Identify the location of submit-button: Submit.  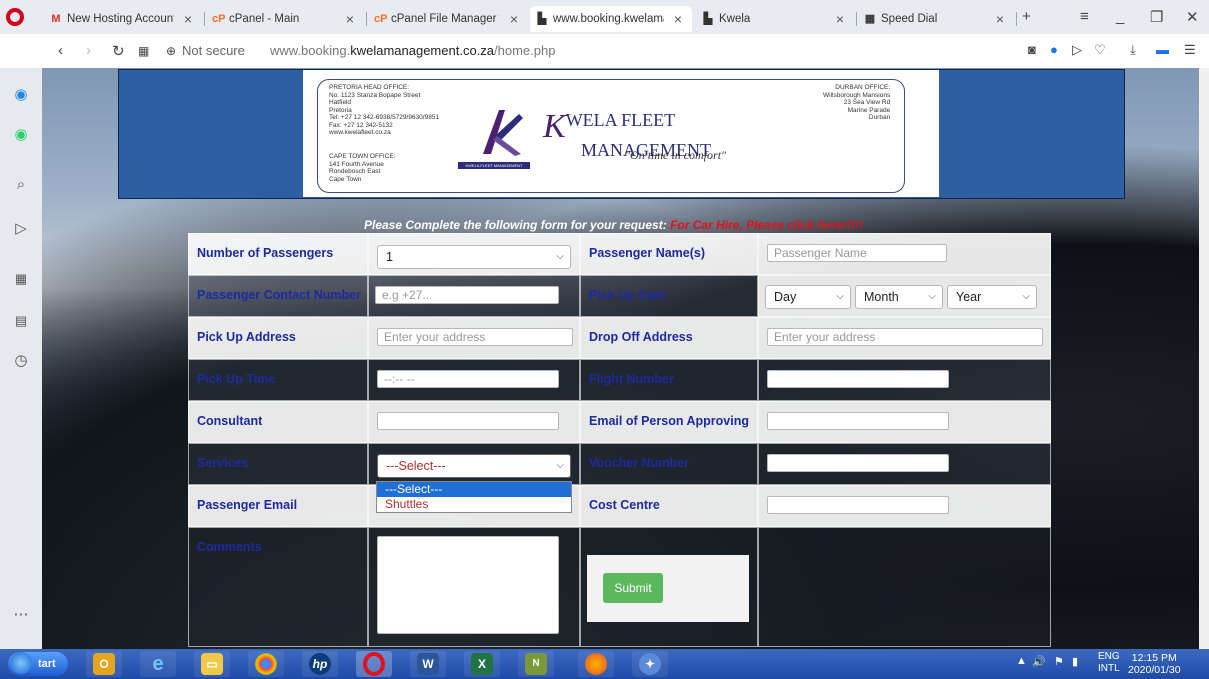
(633, 588).